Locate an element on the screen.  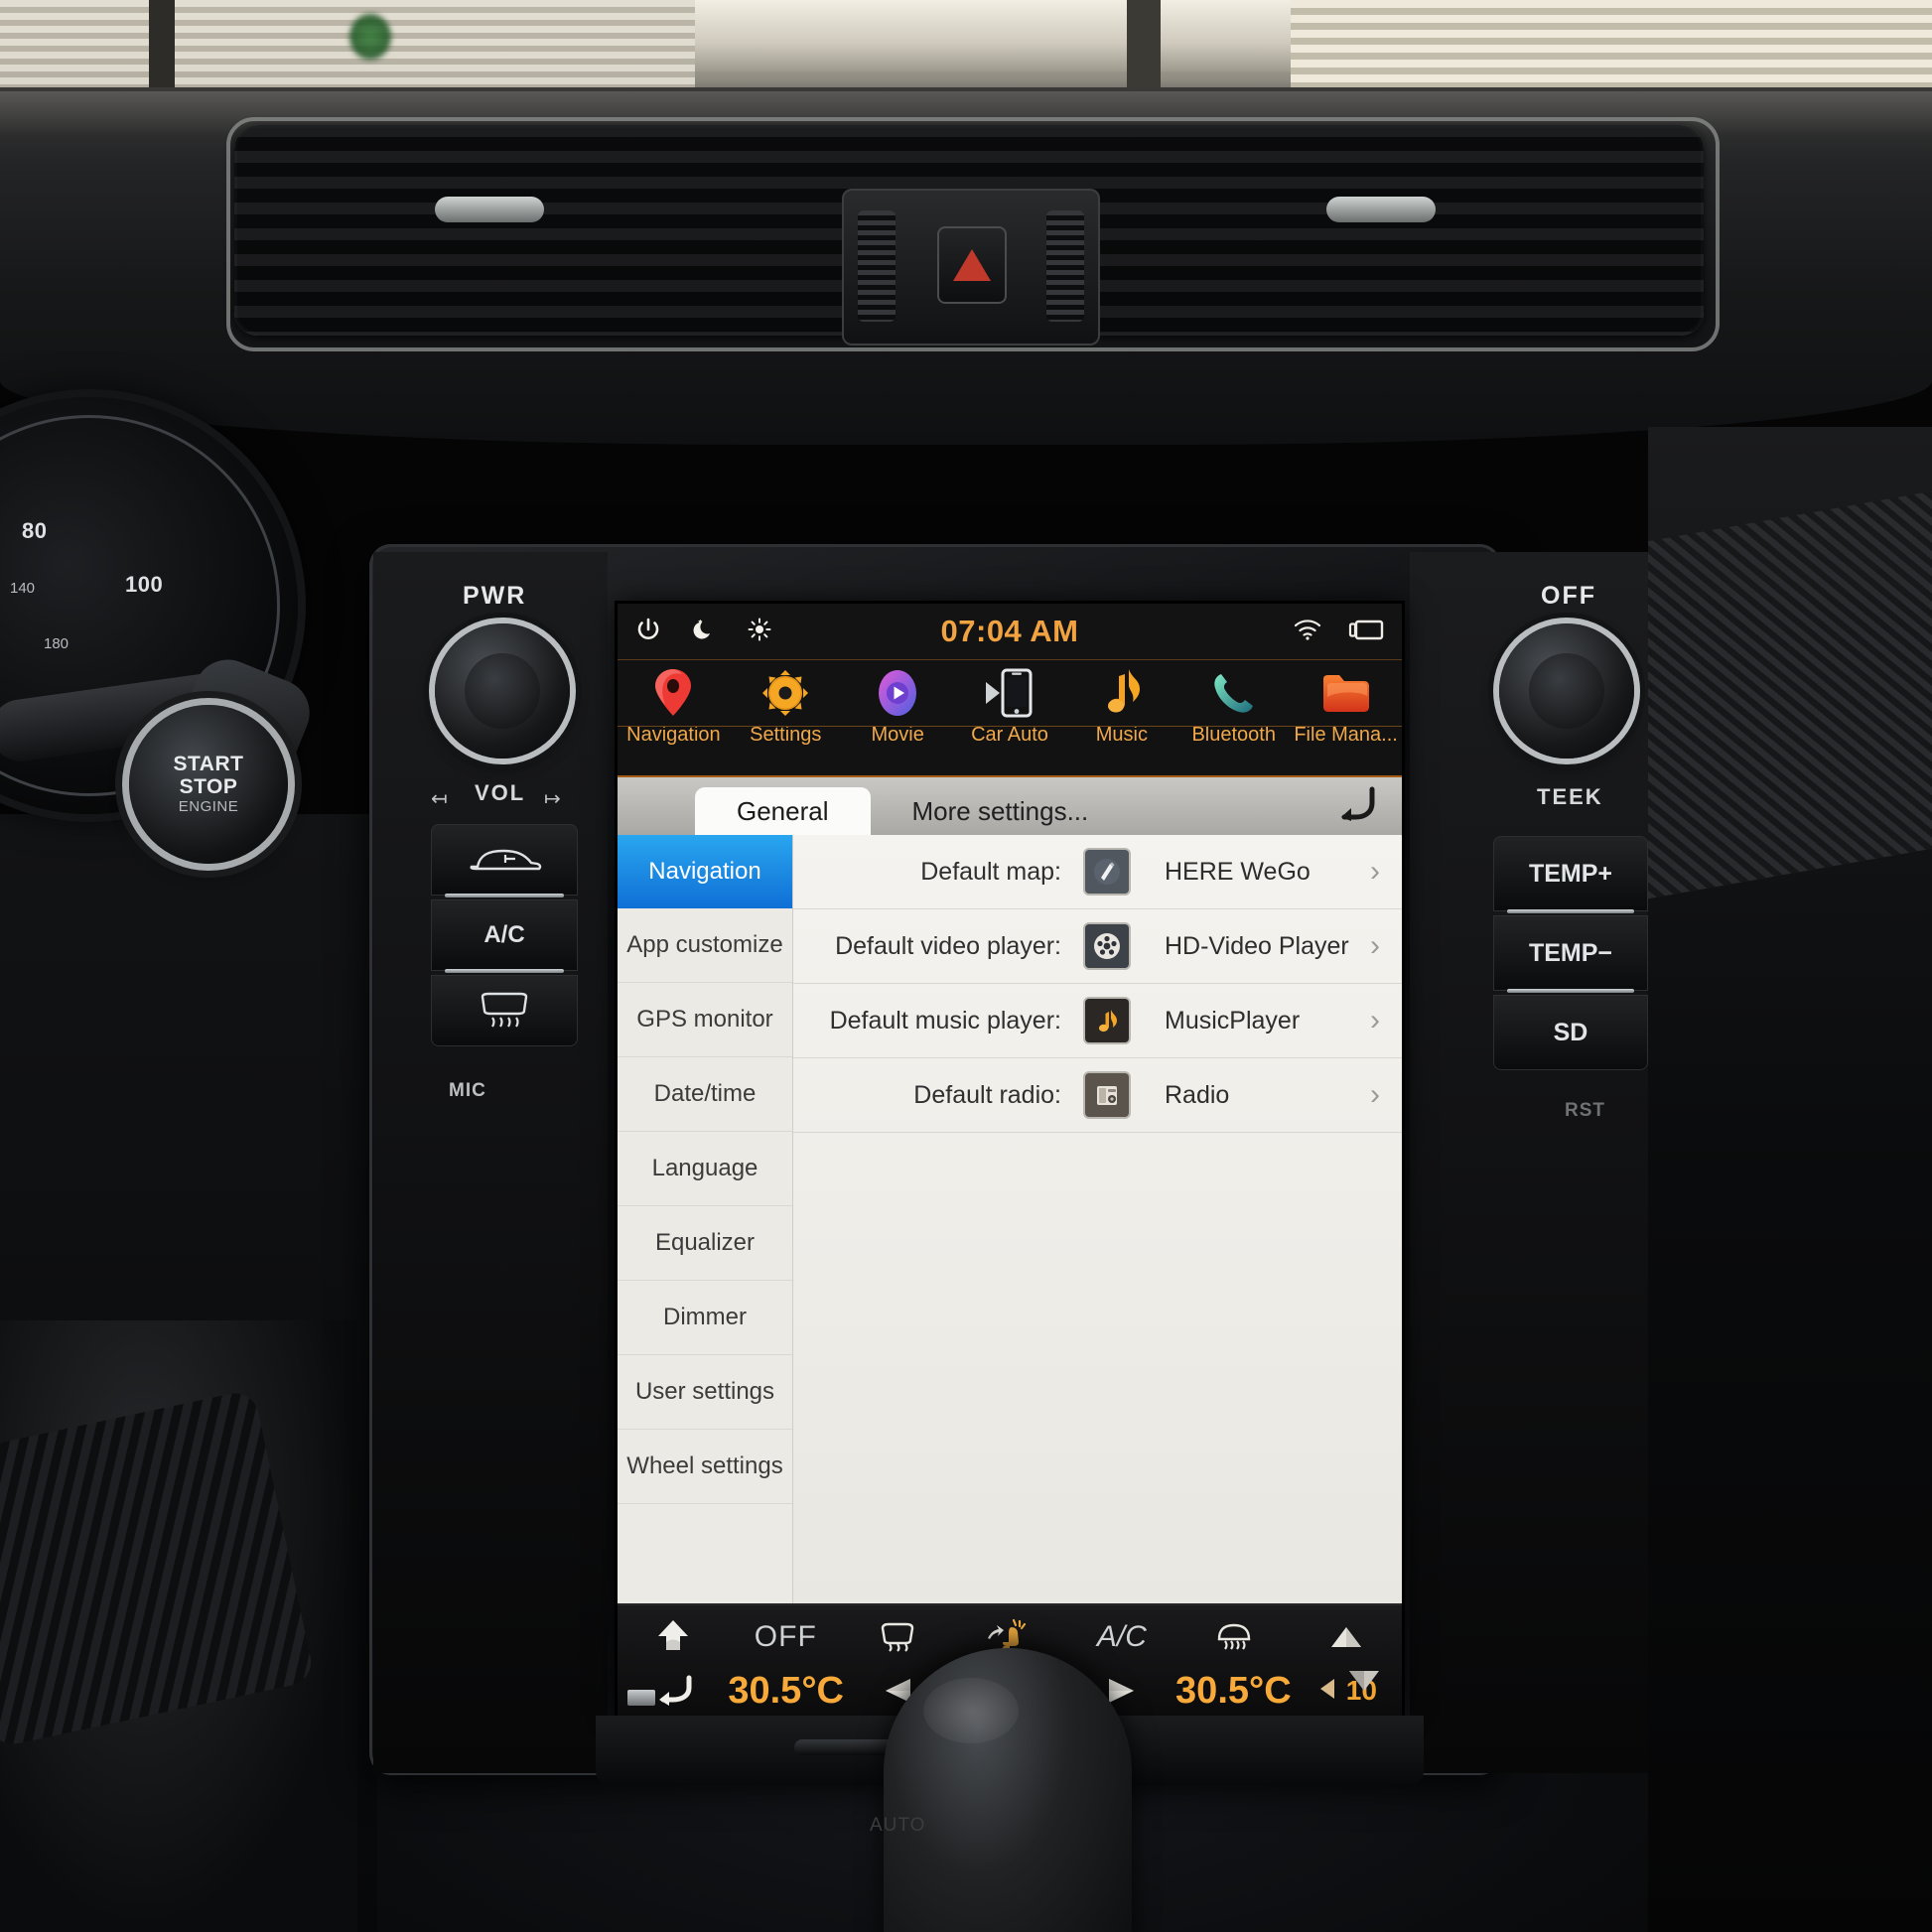
sidebar-item-equalizer: Equalizer is located at coordinates (705, 1244).